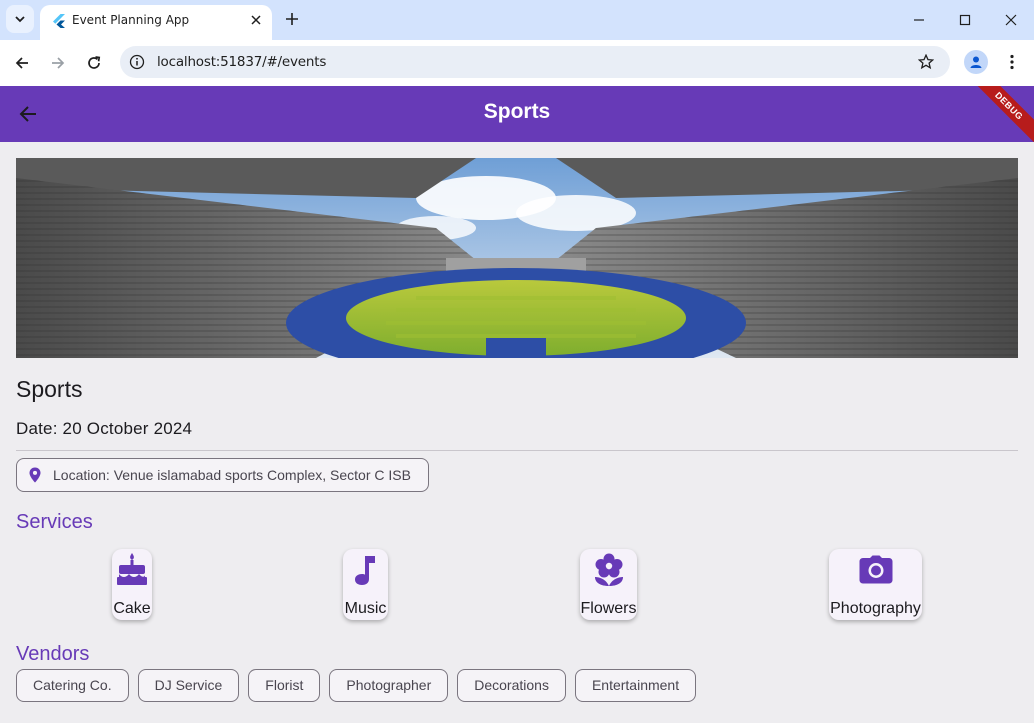 This screenshot has width=1034, height=723. Describe the element at coordinates (104, 428) in the screenshot. I see `event-date: Date: 20 October 2024` at that location.